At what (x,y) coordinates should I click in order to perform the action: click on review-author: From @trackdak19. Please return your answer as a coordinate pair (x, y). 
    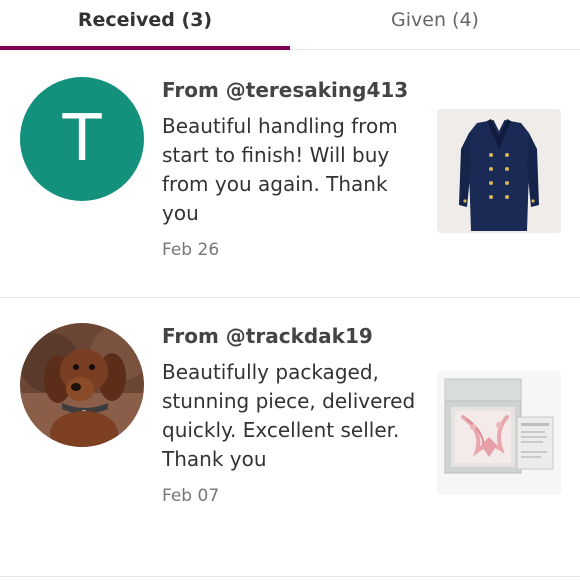
    Looking at the image, I should click on (293, 336).